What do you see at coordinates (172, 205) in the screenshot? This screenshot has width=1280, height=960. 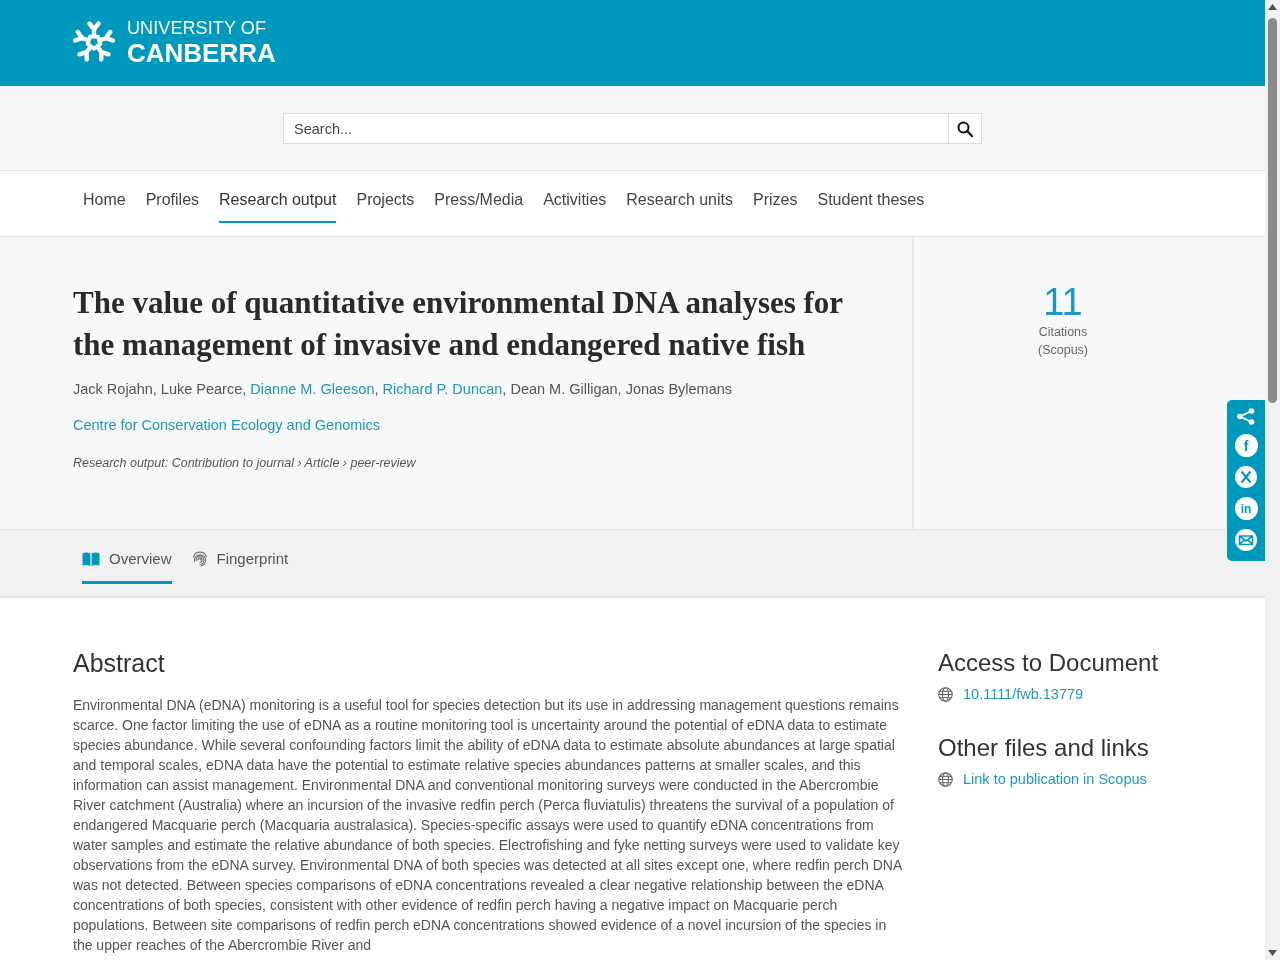 I see `nav-link: Profiles` at bounding box center [172, 205].